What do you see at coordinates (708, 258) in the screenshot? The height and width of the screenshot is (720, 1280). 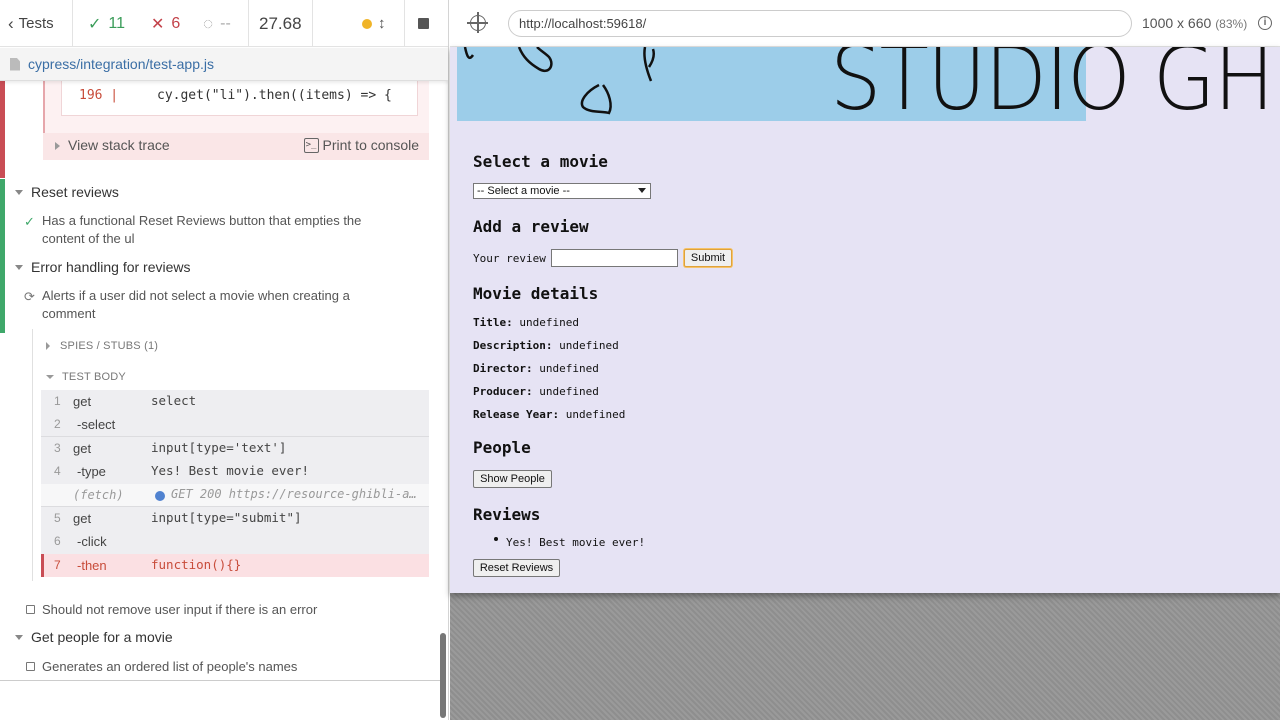 I see `submit-button: Submit` at bounding box center [708, 258].